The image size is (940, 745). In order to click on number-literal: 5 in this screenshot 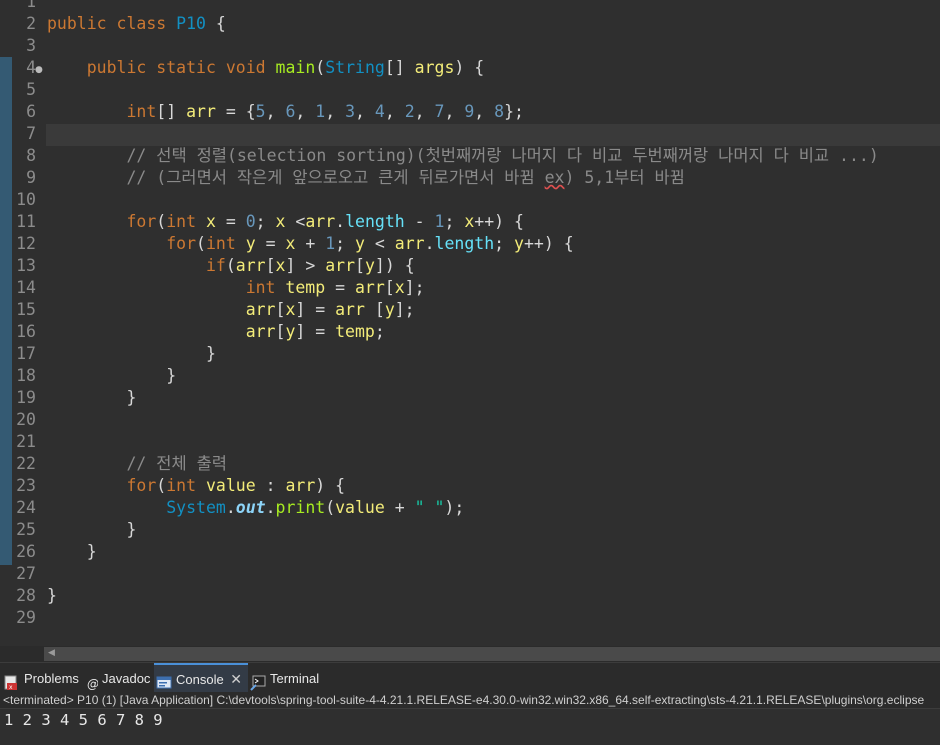, I will do `click(260, 111)`.